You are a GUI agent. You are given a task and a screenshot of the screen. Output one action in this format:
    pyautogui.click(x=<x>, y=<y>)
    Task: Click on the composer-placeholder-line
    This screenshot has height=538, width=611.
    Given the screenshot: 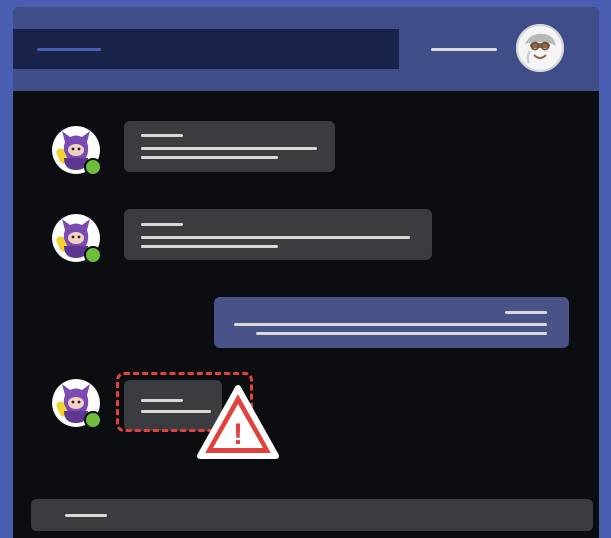 What is the action you would take?
    pyautogui.click(x=86, y=515)
    